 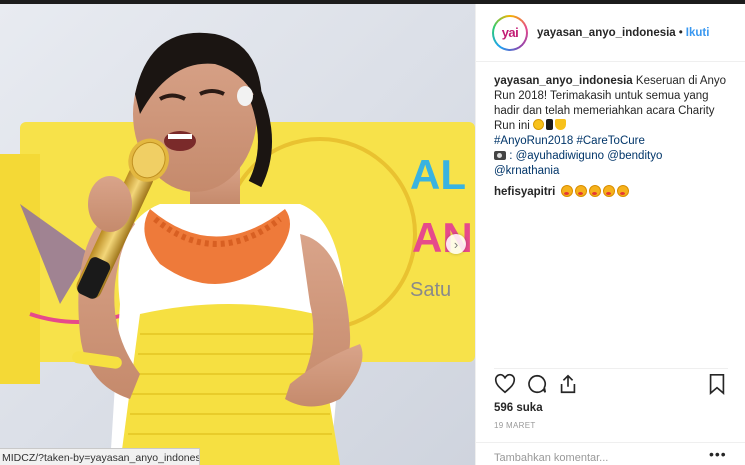 I want to click on banner-text-3: Satu, so click(x=430, y=290).